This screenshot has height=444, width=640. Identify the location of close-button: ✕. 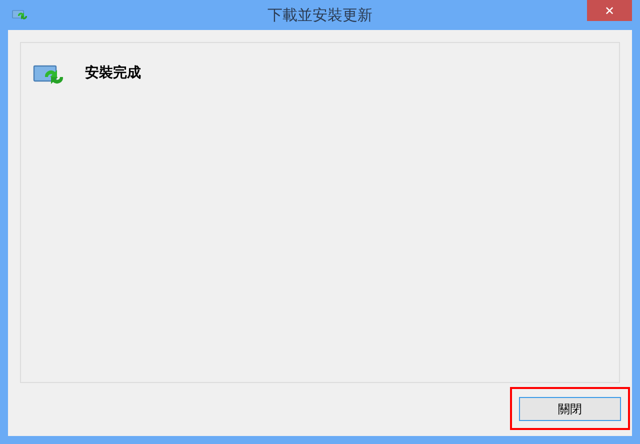
(609, 10).